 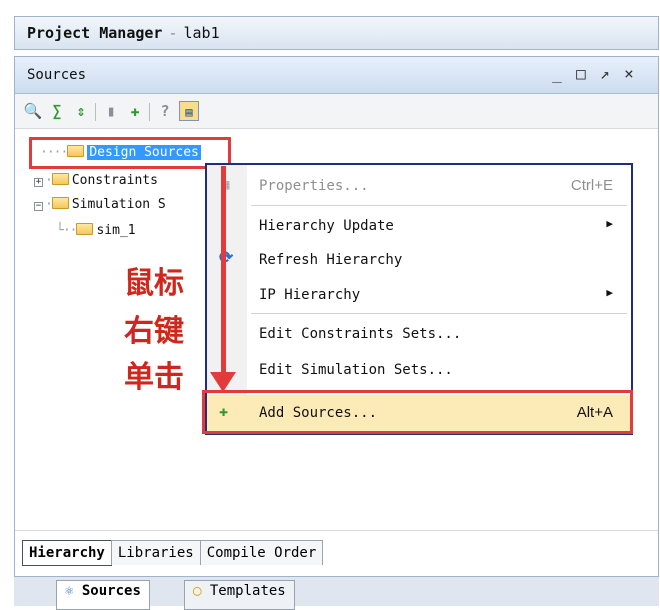 What do you see at coordinates (111, 591) in the screenshot?
I see `tab-label: Sources` at bounding box center [111, 591].